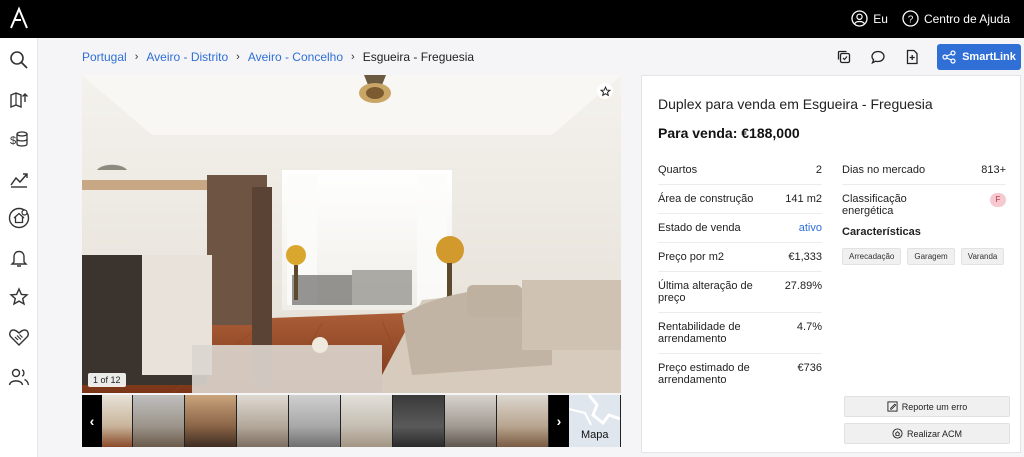 This screenshot has width=1024, height=457. Describe the element at coordinates (818, 170) in the screenshot. I see `detail-value: 2` at that location.